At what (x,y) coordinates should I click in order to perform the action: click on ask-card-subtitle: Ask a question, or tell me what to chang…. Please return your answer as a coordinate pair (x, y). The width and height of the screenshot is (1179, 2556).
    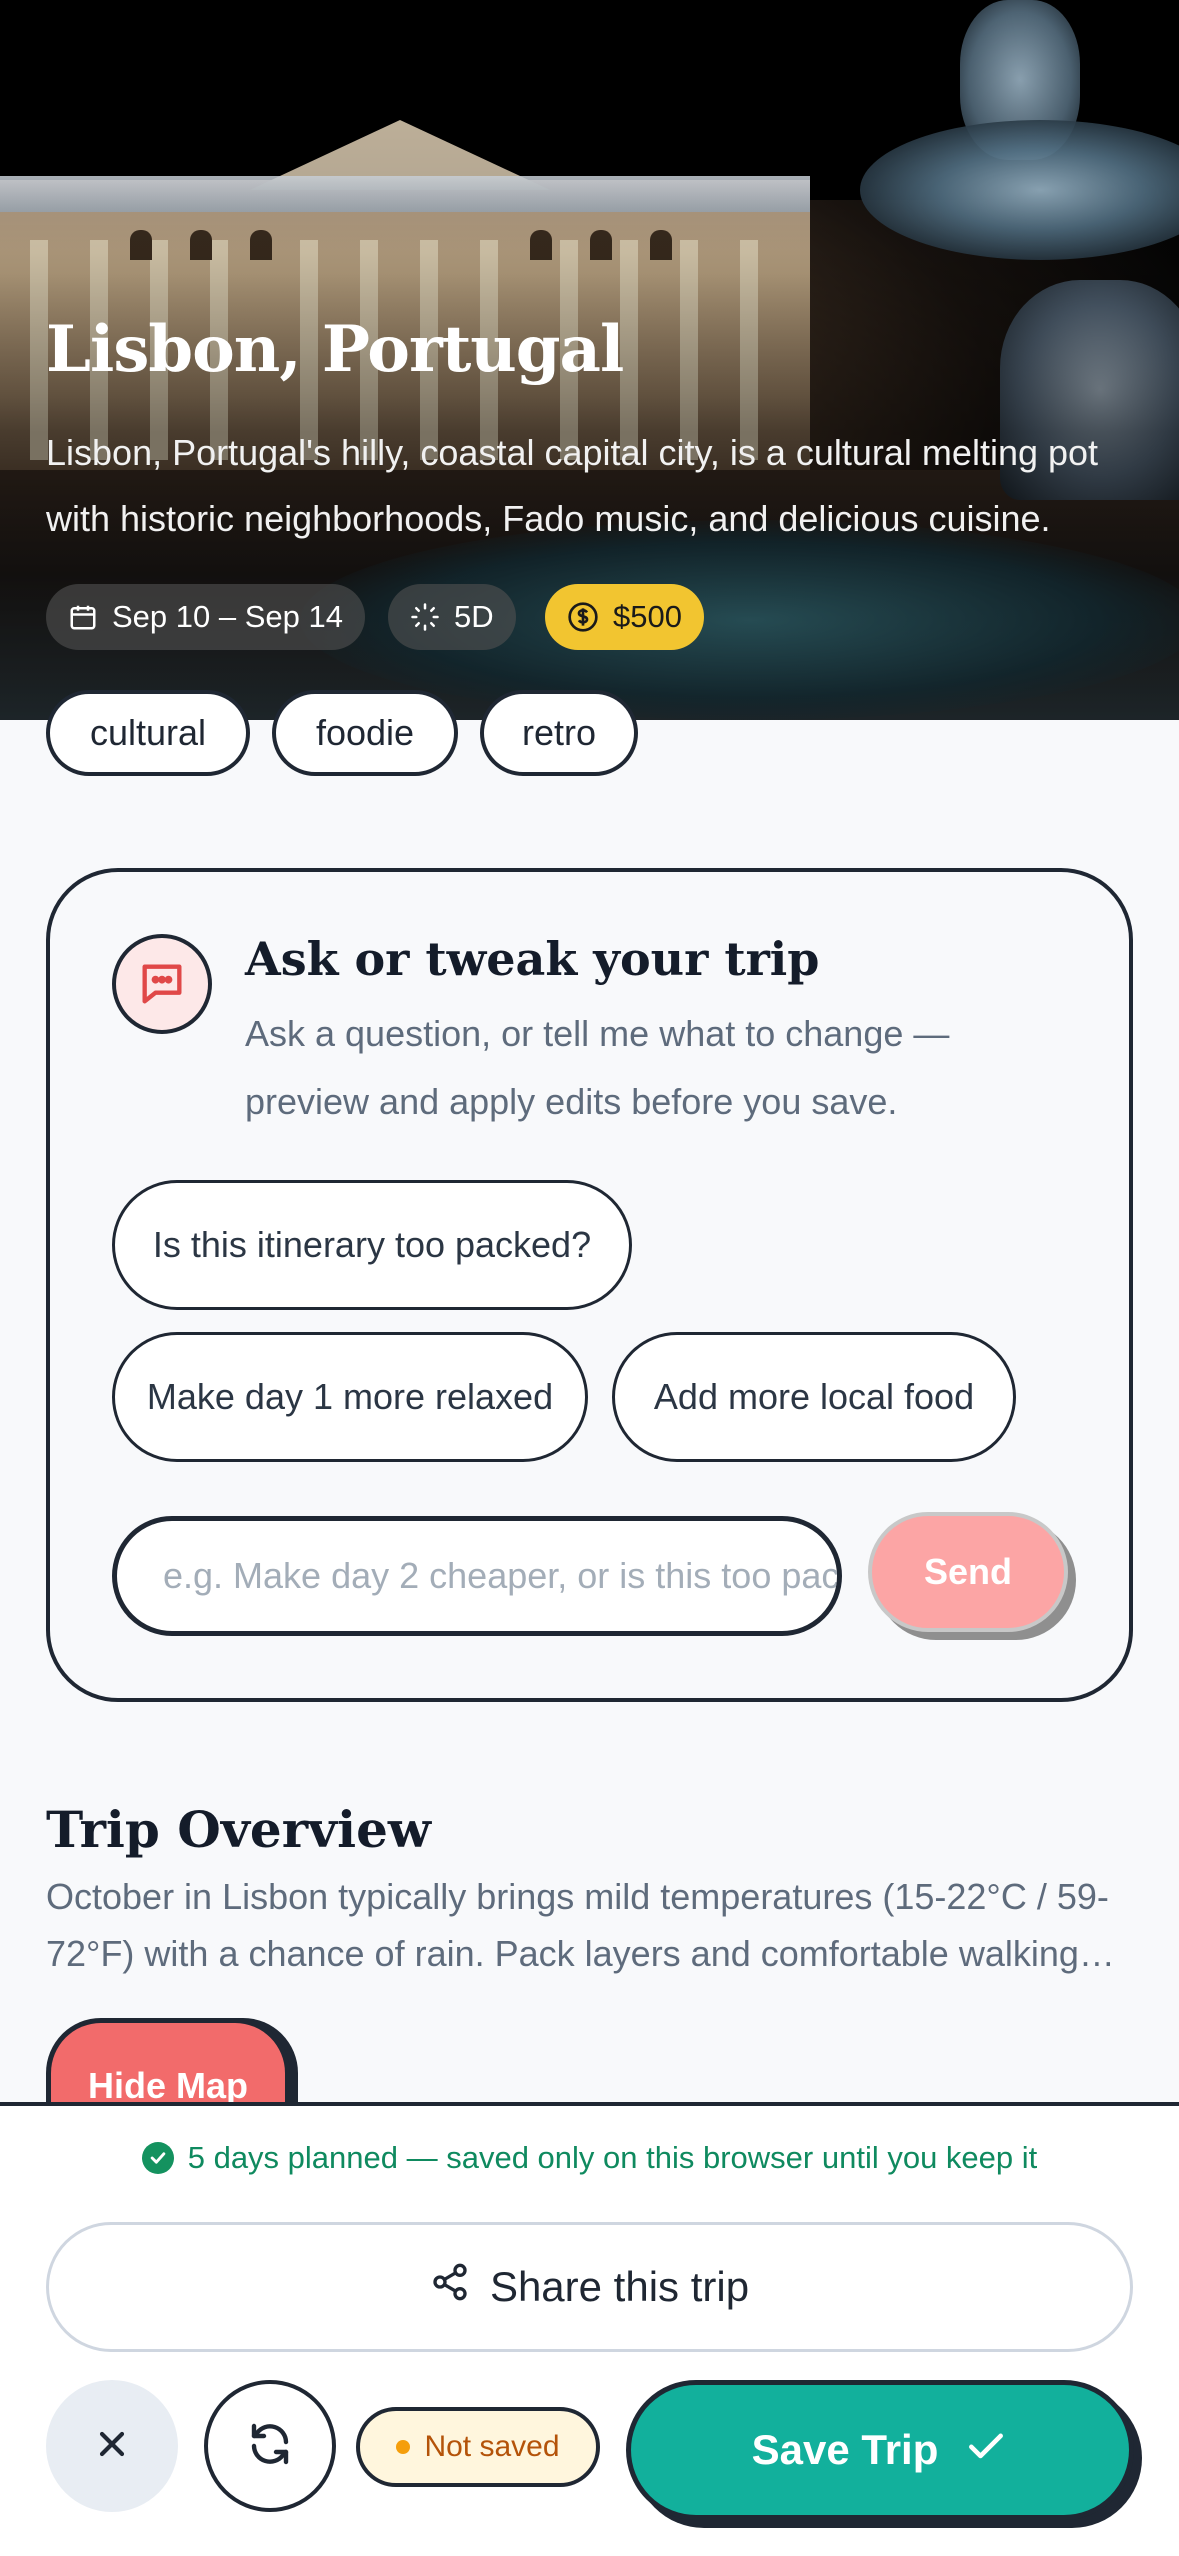
    Looking at the image, I should click on (597, 1067).